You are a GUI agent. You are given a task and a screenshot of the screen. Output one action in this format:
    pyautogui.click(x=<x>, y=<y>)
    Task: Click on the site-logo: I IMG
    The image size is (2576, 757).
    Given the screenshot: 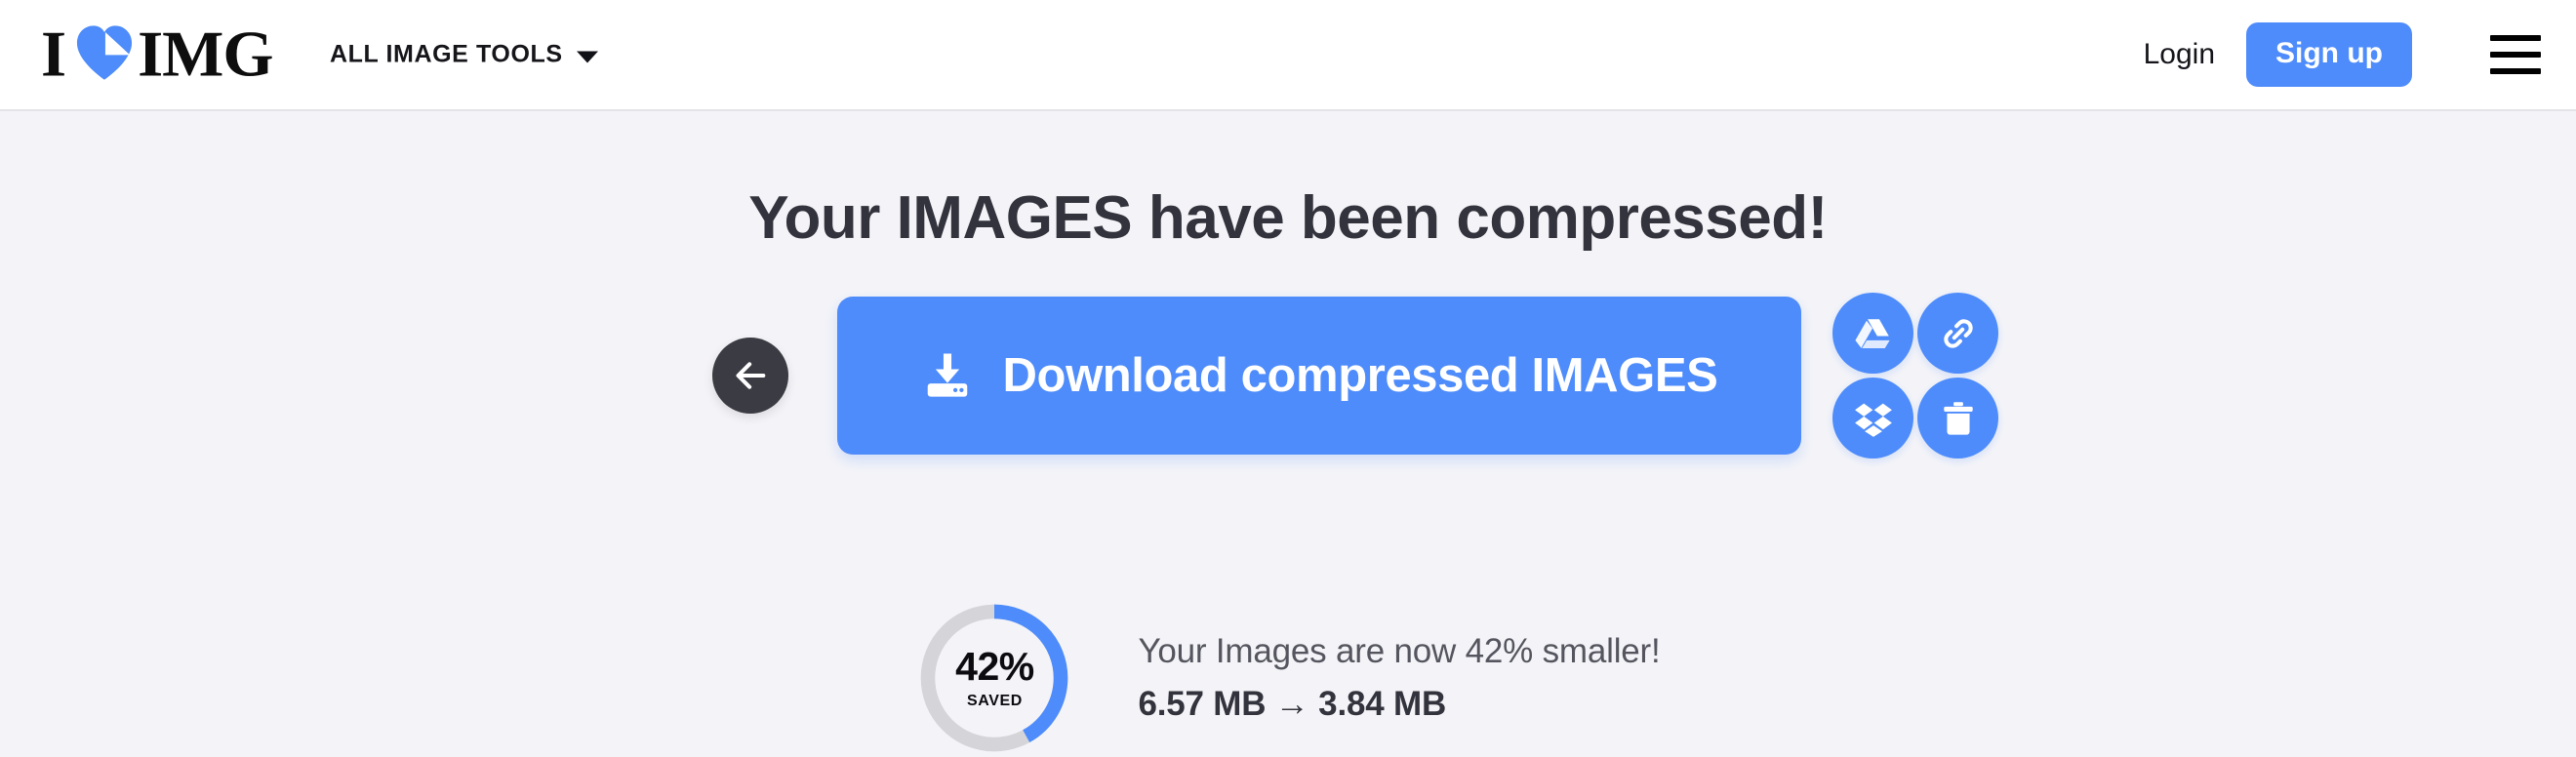 What is the action you would take?
    pyautogui.click(x=157, y=55)
    